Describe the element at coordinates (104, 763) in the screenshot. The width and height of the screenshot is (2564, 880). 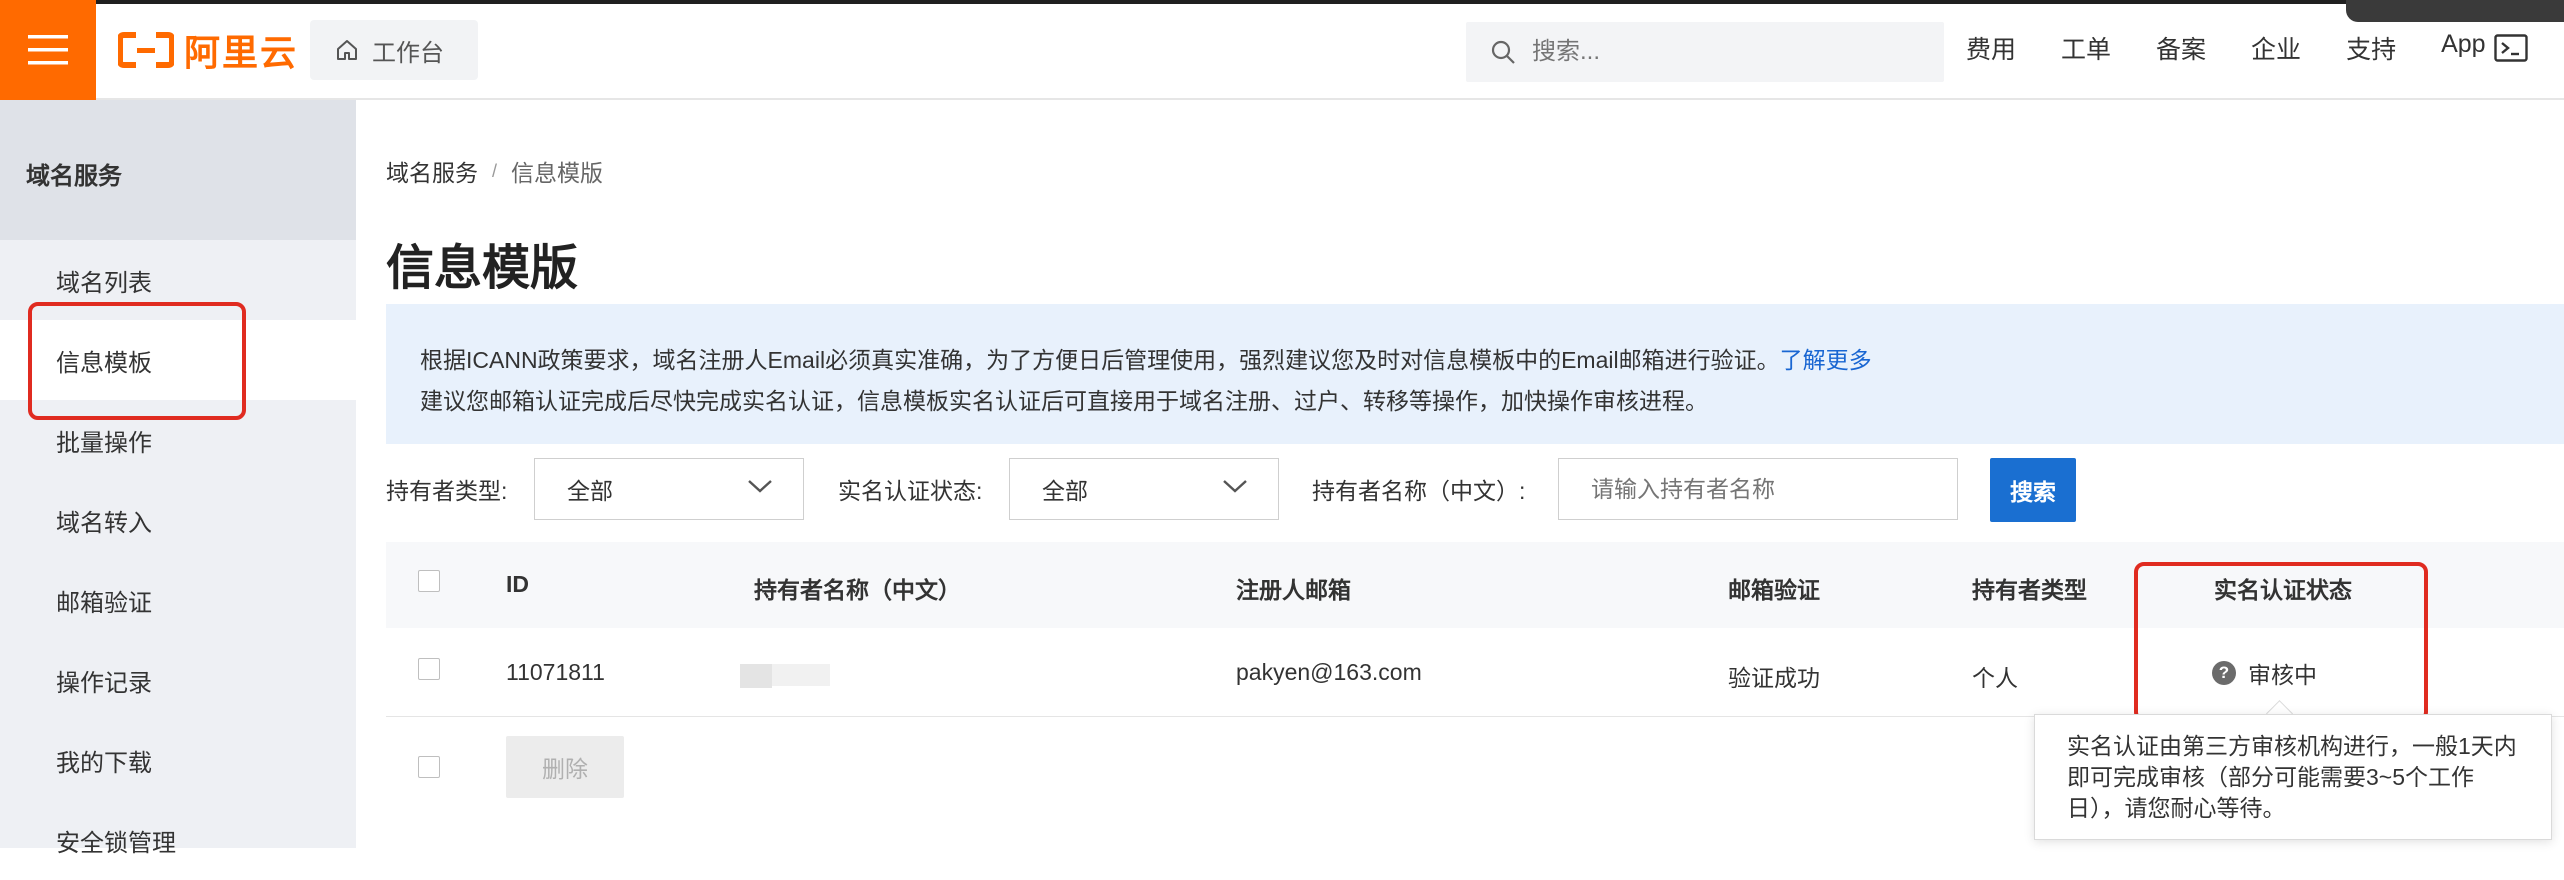
I see `sidebar-item-label: 我的下载` at that location.